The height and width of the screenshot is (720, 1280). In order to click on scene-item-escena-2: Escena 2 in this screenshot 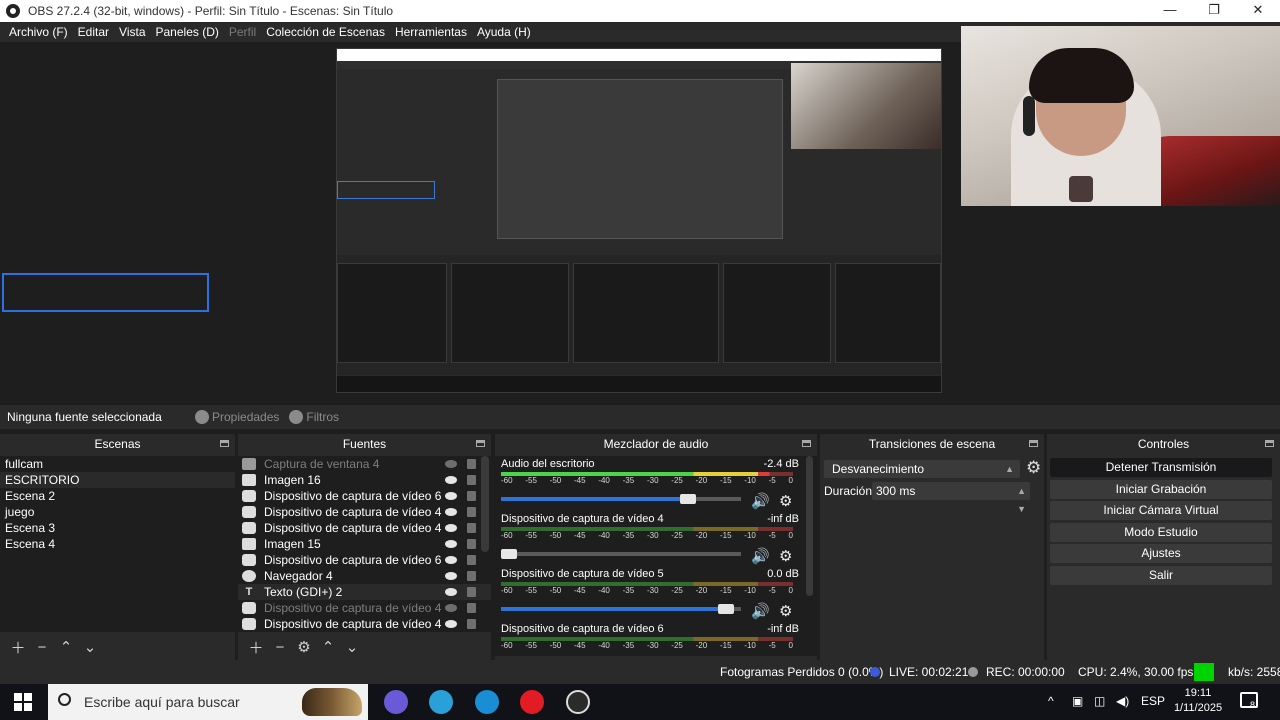, I will do `click(117, 496)`.